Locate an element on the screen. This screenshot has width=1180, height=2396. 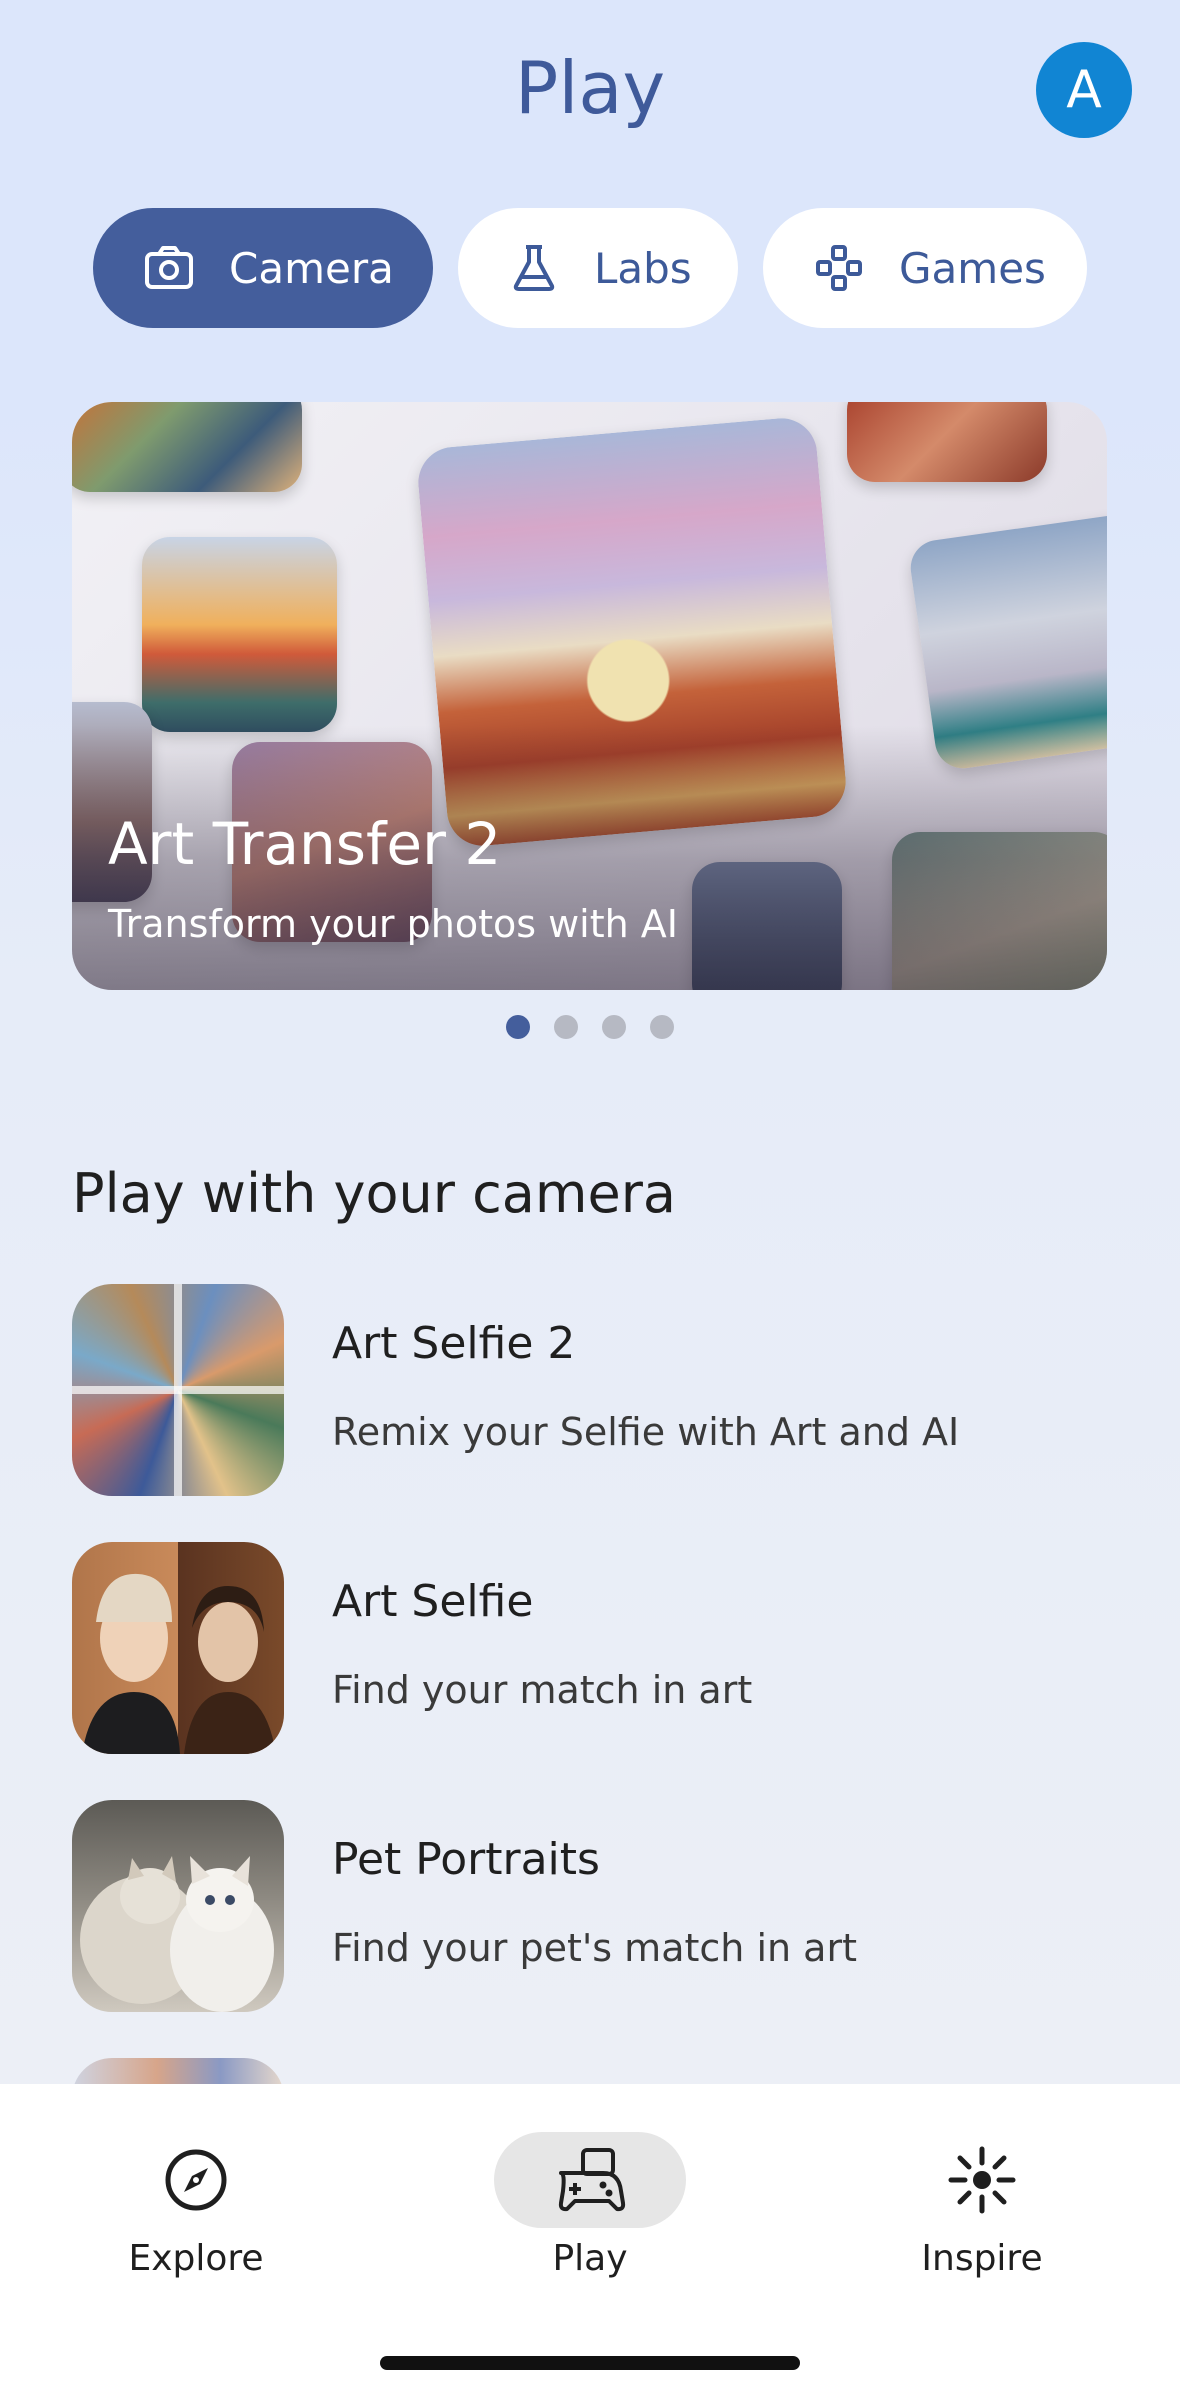
tab-camera: Camera is located at coordinates (263, 268).